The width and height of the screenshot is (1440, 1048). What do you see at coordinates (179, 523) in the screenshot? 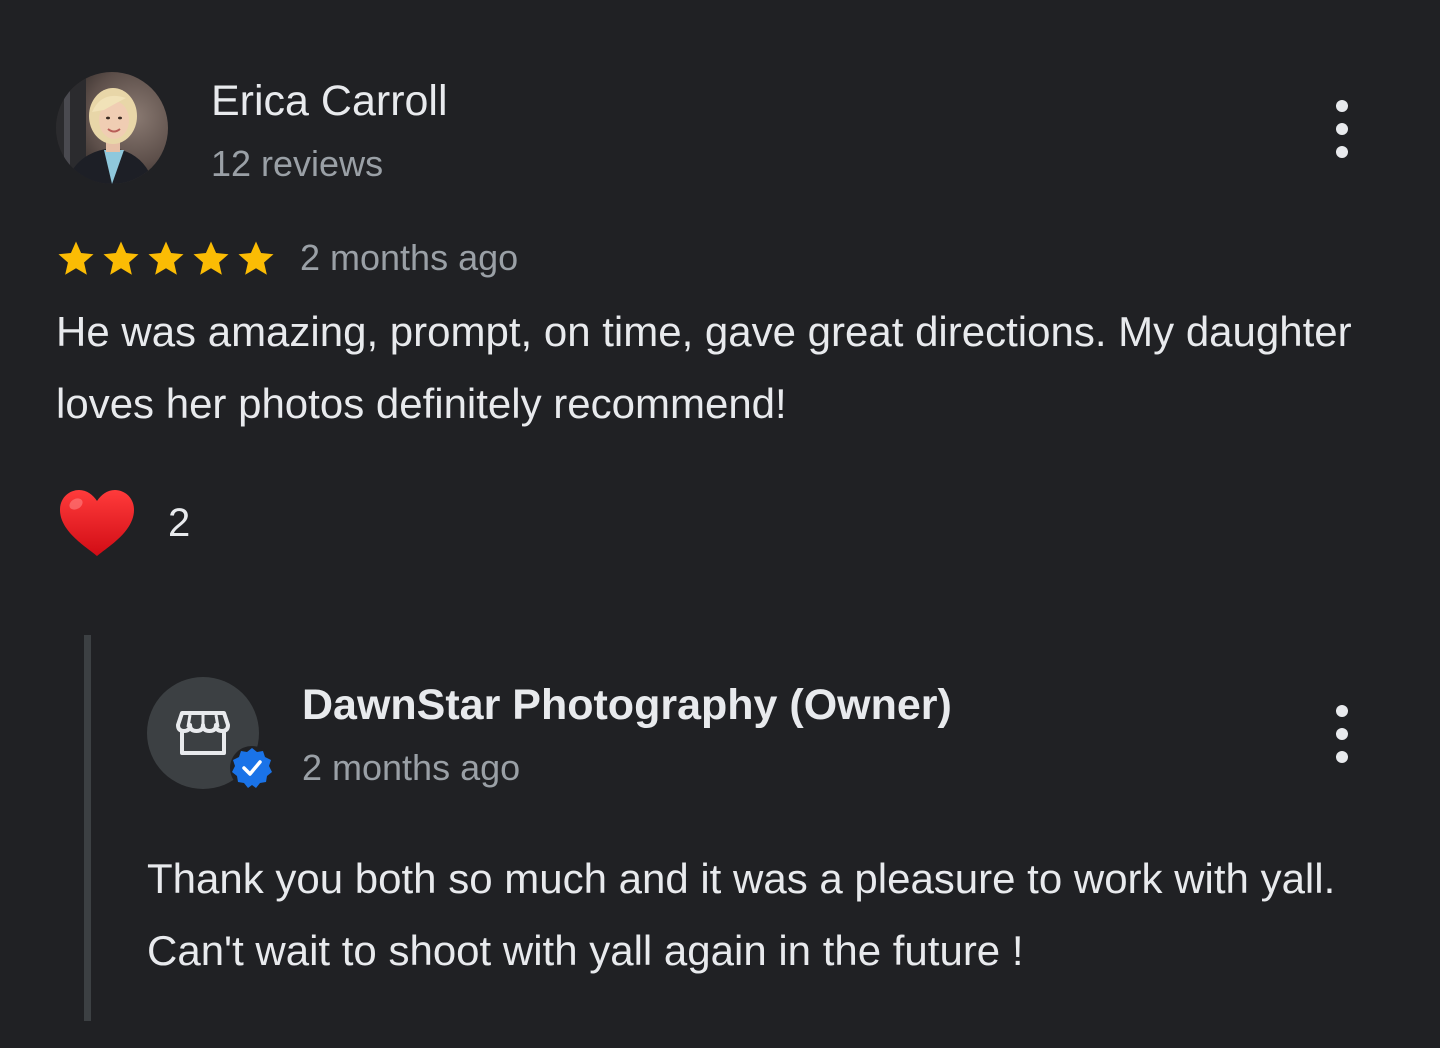
I see `reaction-count: 2` at bounding box center [179, 523].